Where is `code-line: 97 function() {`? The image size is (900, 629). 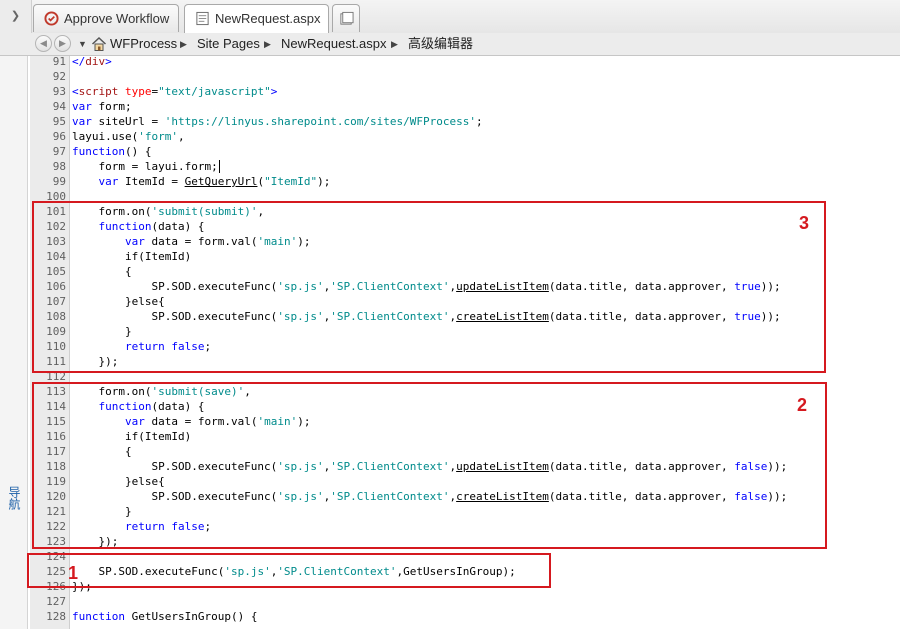 code-line: 97 function() { is located at coordinates (465, 151).